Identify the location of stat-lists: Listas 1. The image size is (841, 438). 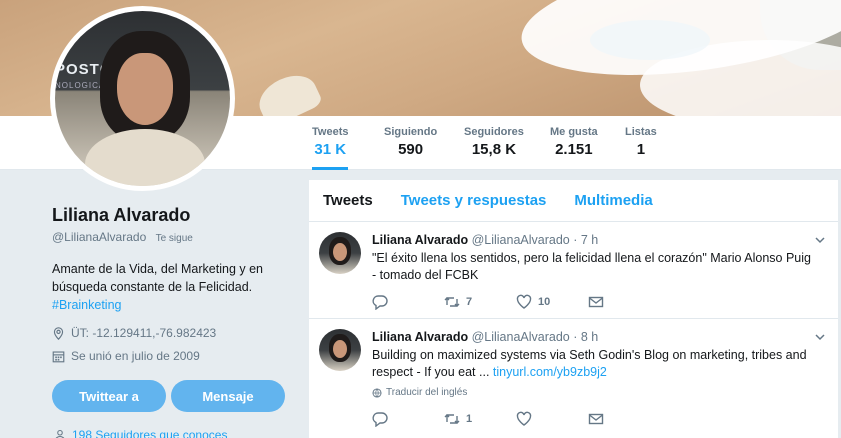
(641, 142).